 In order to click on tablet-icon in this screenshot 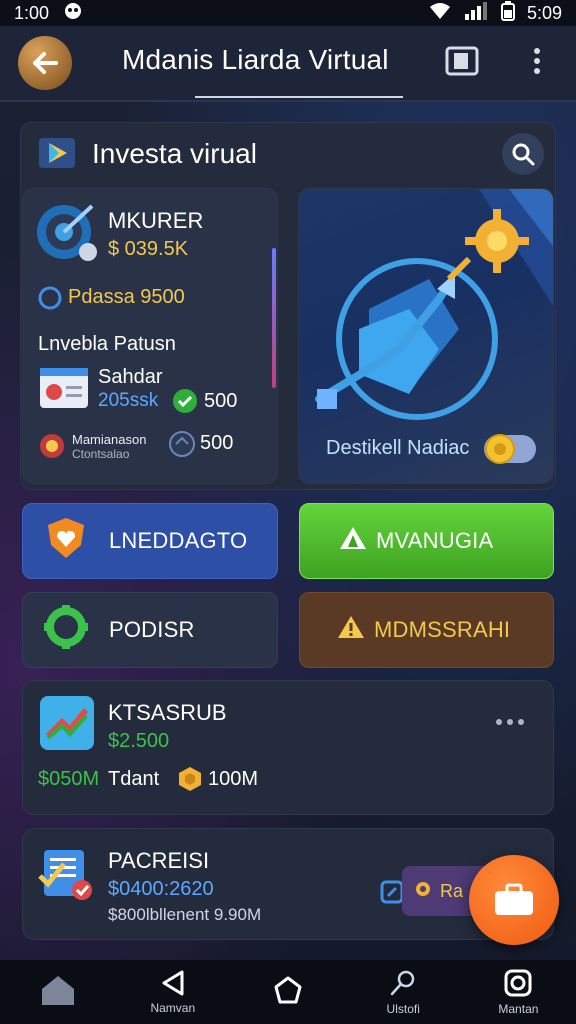, I will do `click(462, 63)`.